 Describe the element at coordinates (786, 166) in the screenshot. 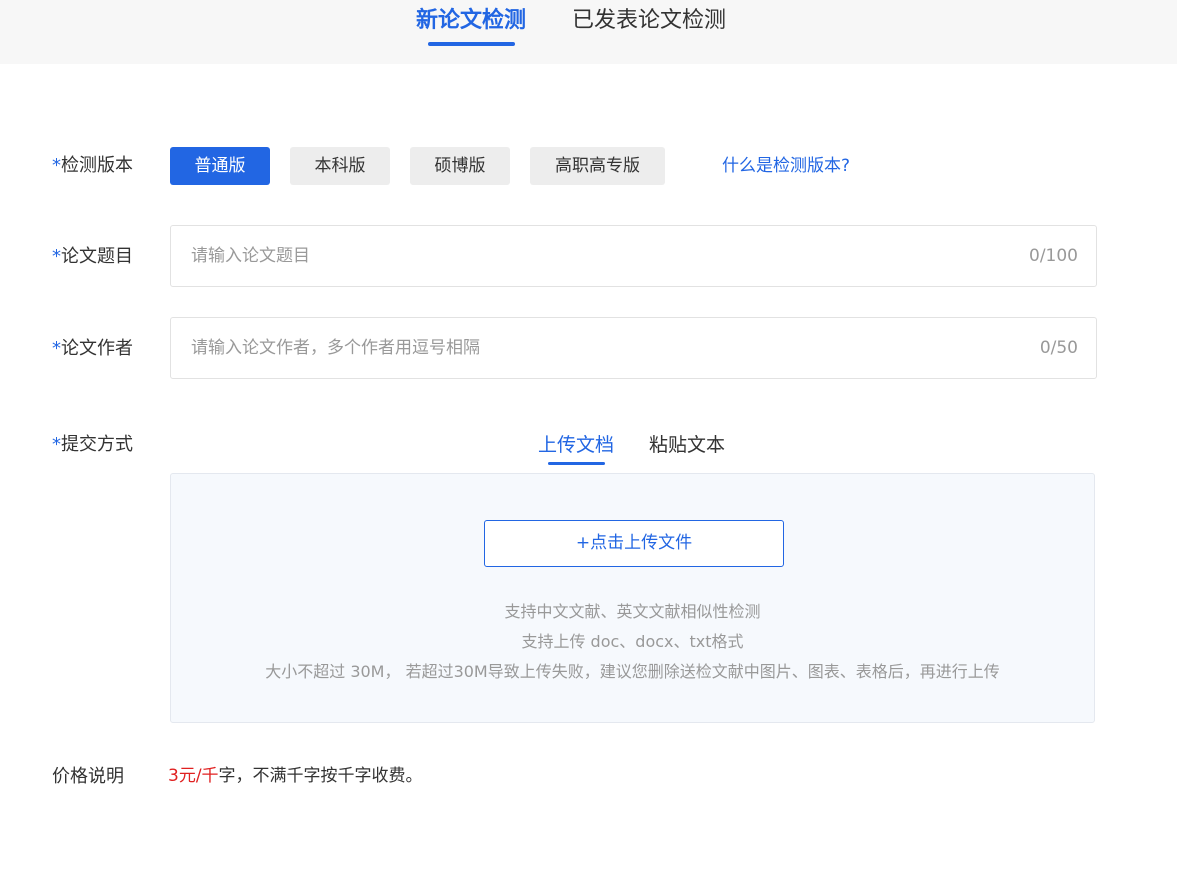

I see `version-help-link: 什么是检测版本?` at that location.